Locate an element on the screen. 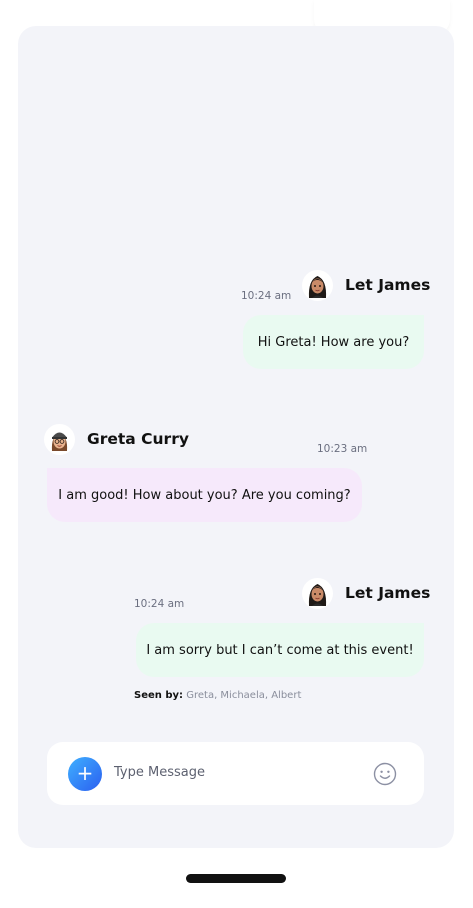  message-text: Hi Greta! How are you? is located at coordinates (333, 342).